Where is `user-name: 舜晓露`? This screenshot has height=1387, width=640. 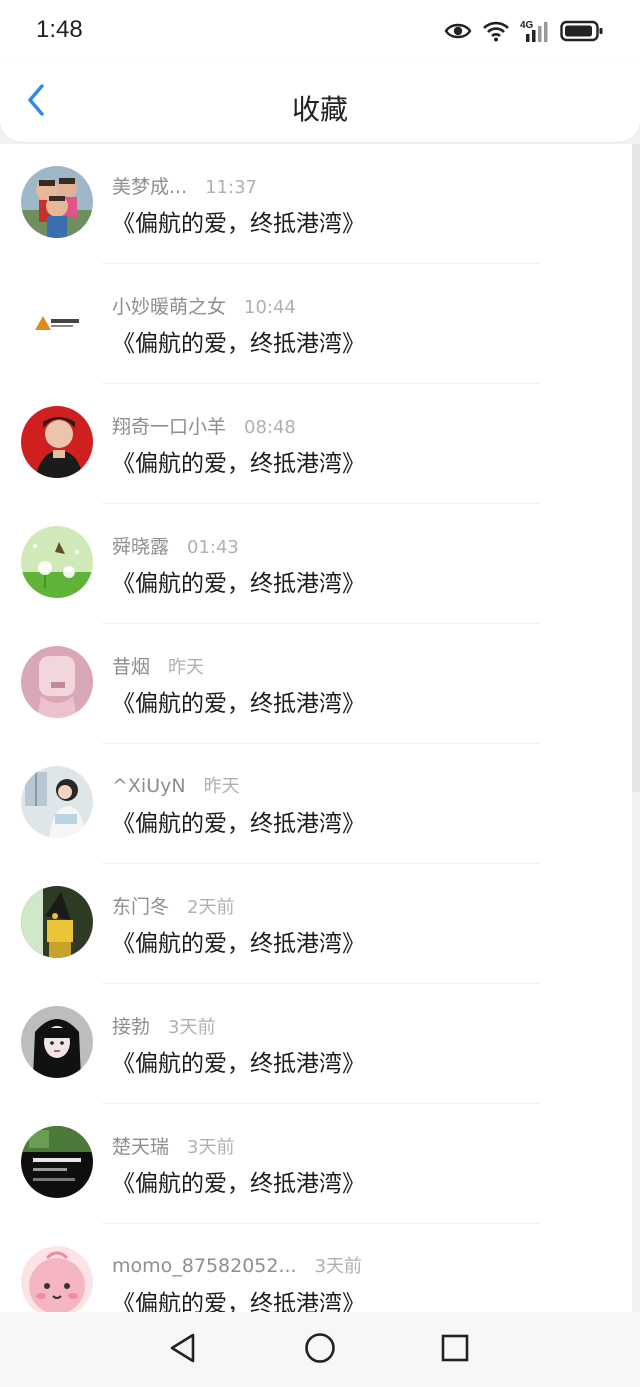 user-name: 舜晓露 is located at coordinates (141, 547).